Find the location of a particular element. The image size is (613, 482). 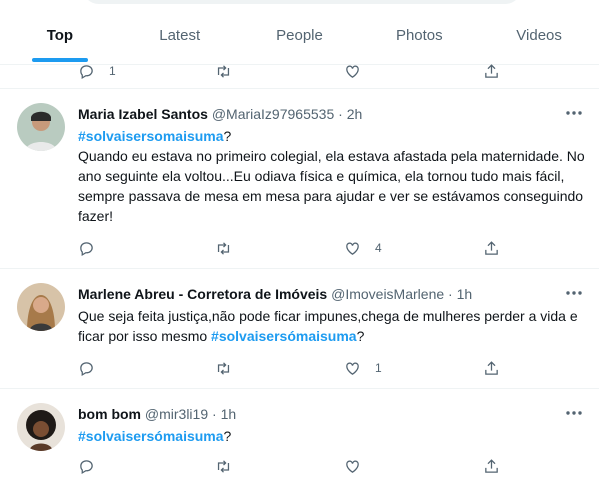

partial-tweet: 1 is located at coordinates (299, 70).